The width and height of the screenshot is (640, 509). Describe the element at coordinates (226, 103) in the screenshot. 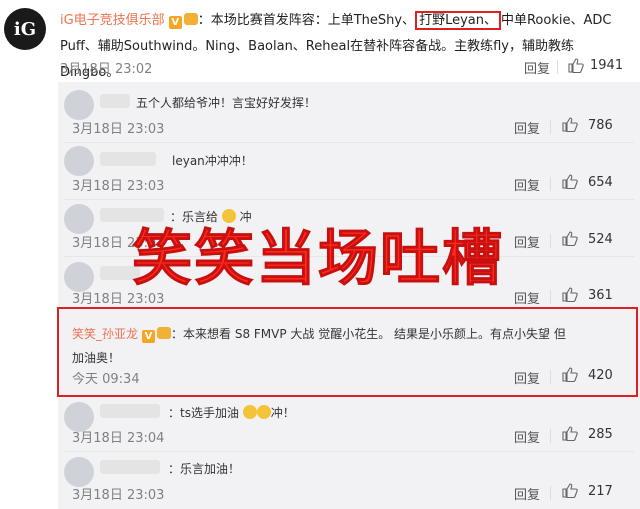

I see `comment-text: 五个人都给爷冲！言宝好好发挥！` at that location.